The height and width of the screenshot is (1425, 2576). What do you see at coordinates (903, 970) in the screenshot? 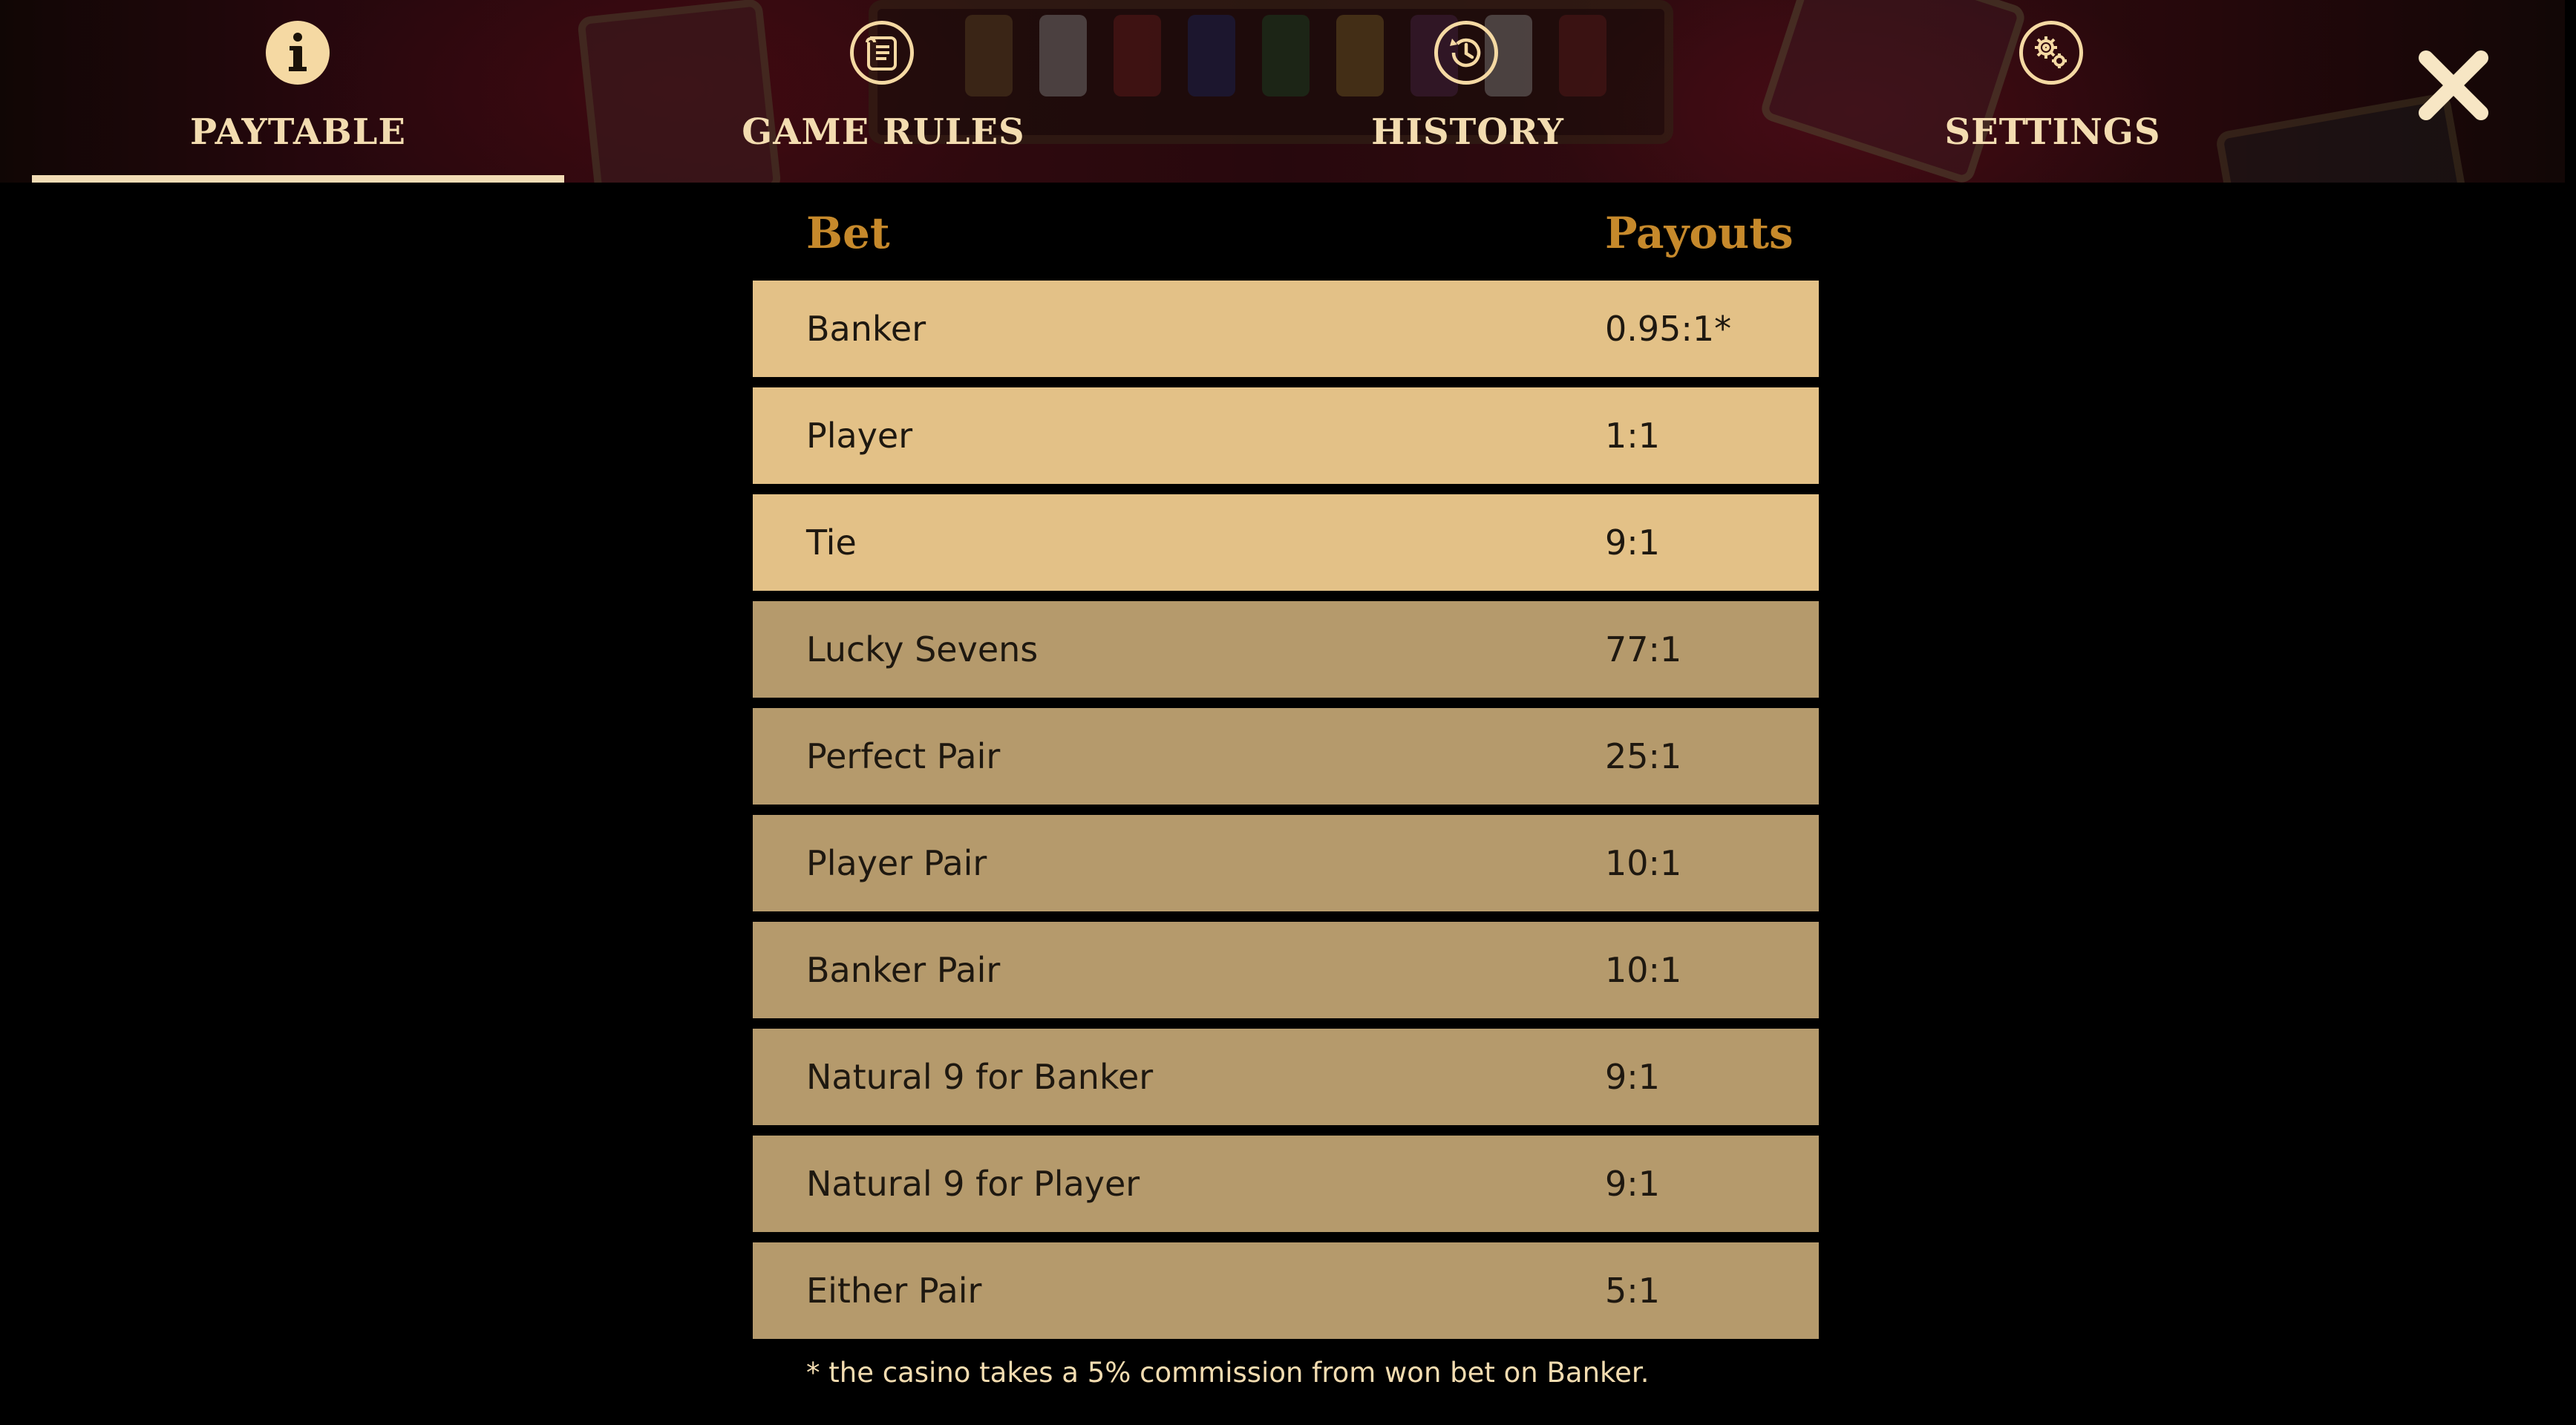
I see `bet-name: Banker Pair` at bounding box center [903, 970].